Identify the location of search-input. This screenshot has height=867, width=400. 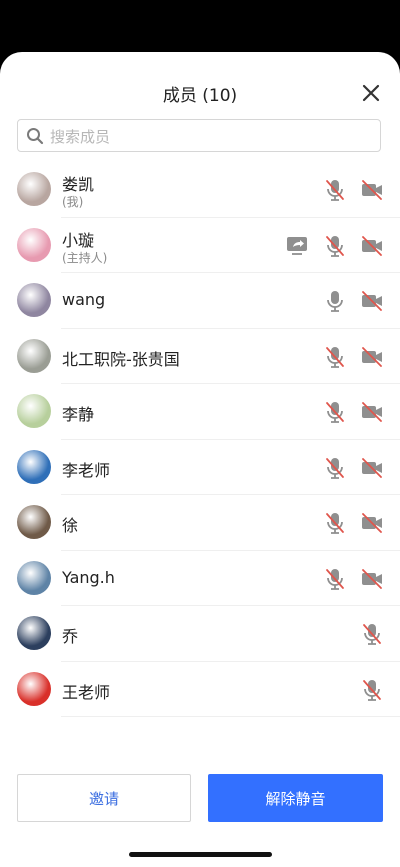
(210, 136).